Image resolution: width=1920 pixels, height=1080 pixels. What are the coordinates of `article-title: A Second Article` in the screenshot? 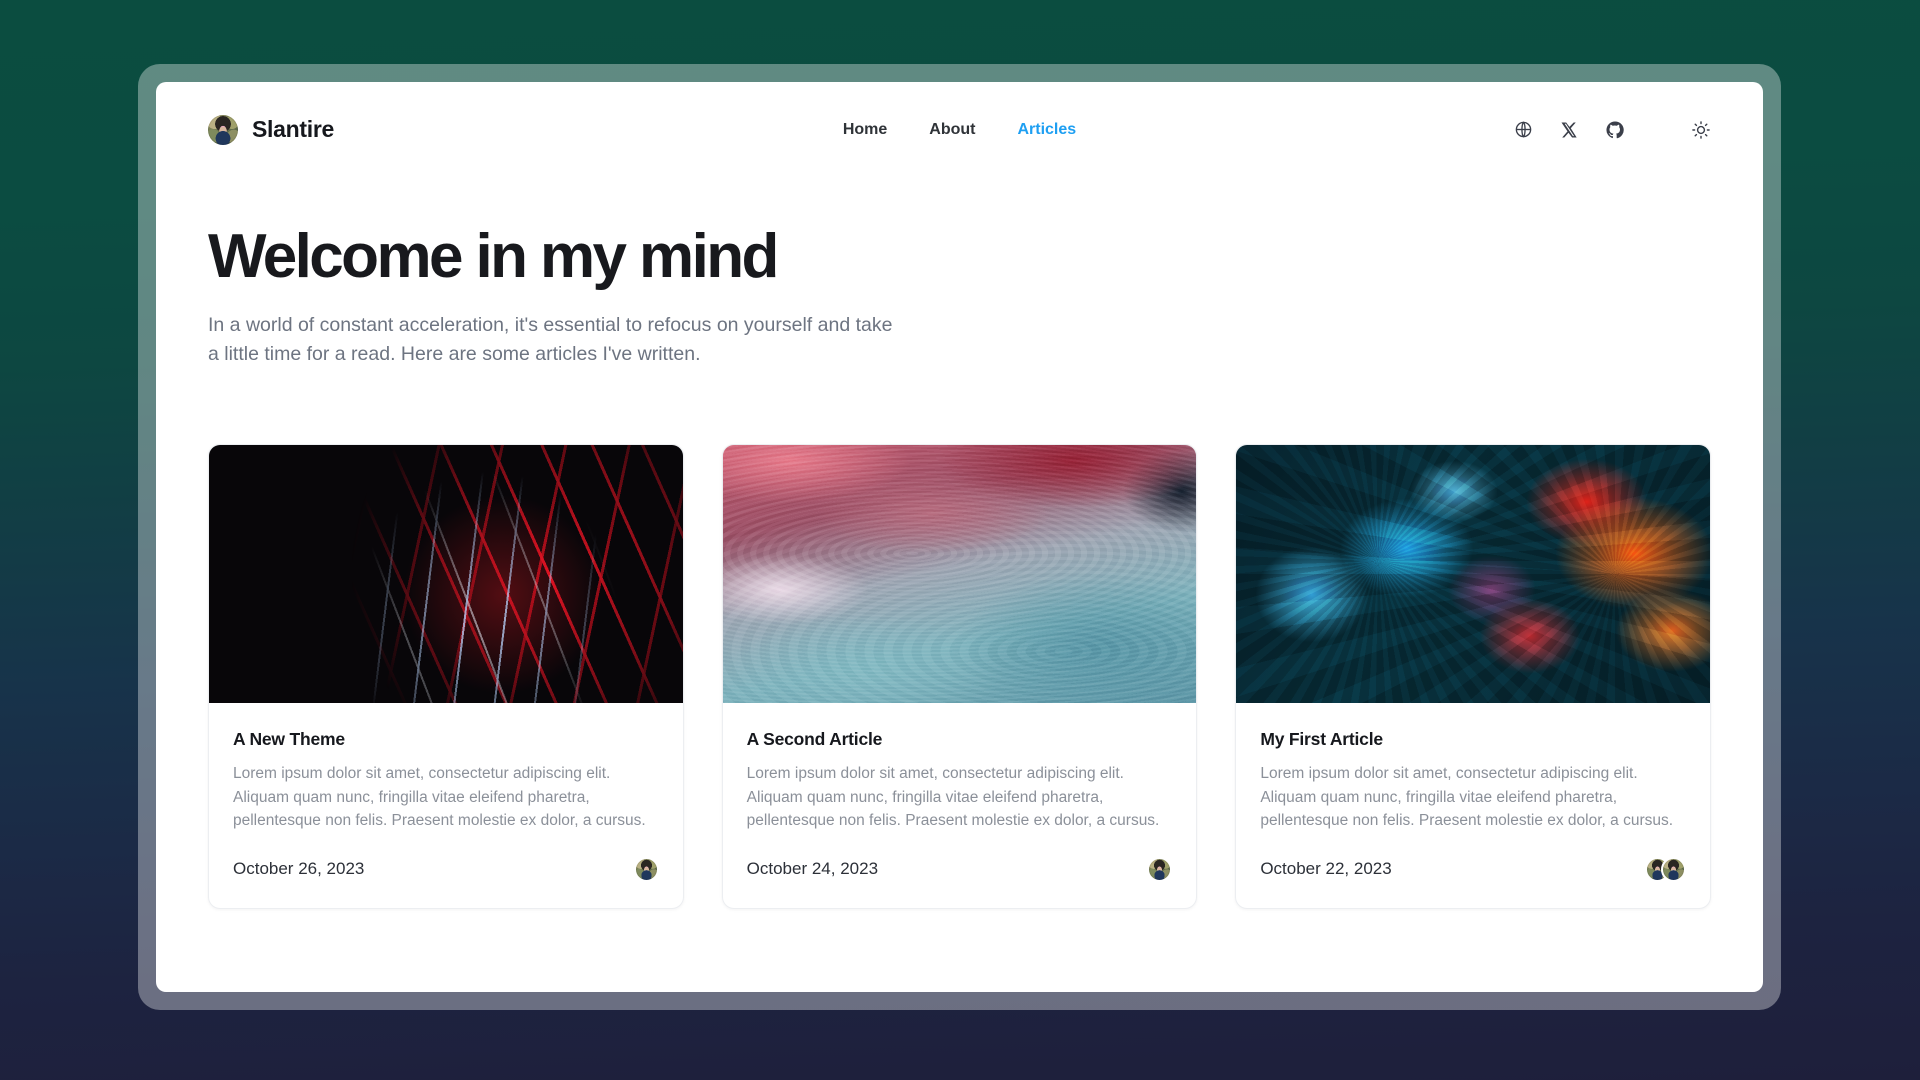 It's located at (814, 739).